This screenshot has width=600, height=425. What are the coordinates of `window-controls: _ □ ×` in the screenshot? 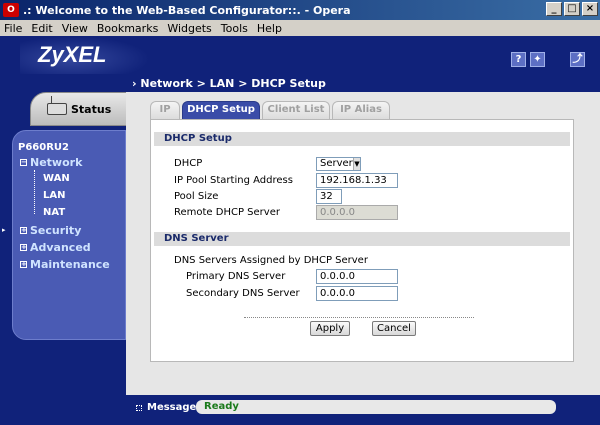 It's located at (572, 9).